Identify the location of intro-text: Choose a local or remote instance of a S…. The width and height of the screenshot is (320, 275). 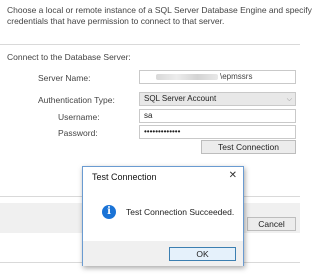
(159, 16).